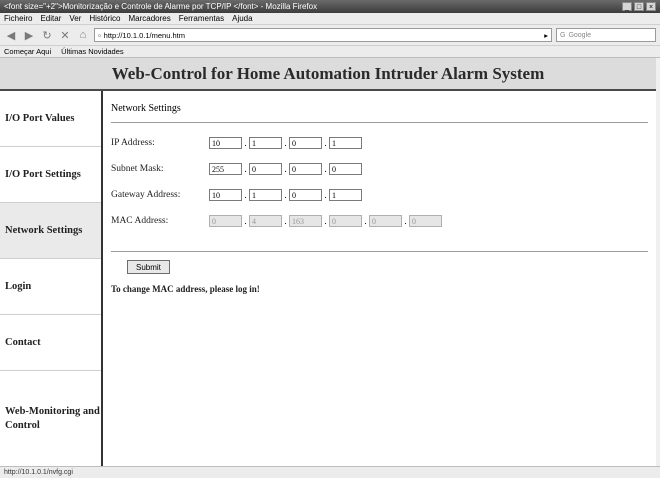  I want to click on window-controls: _ □ ×, so click(639, 6).